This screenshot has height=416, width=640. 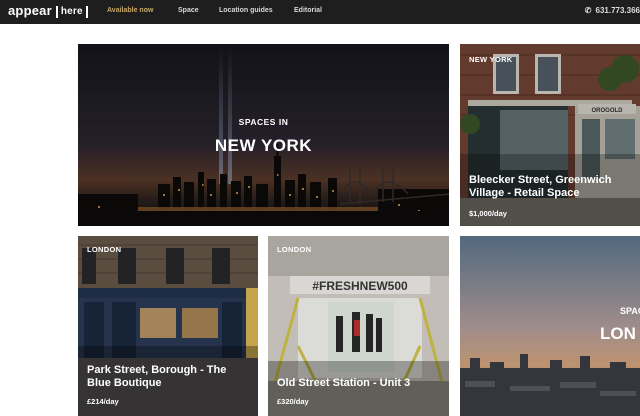 What do you see at coordinates (263, 122) in the screenshot?
I see `hero-subtitle: SPACES IN` at bounding box center [263, 122].